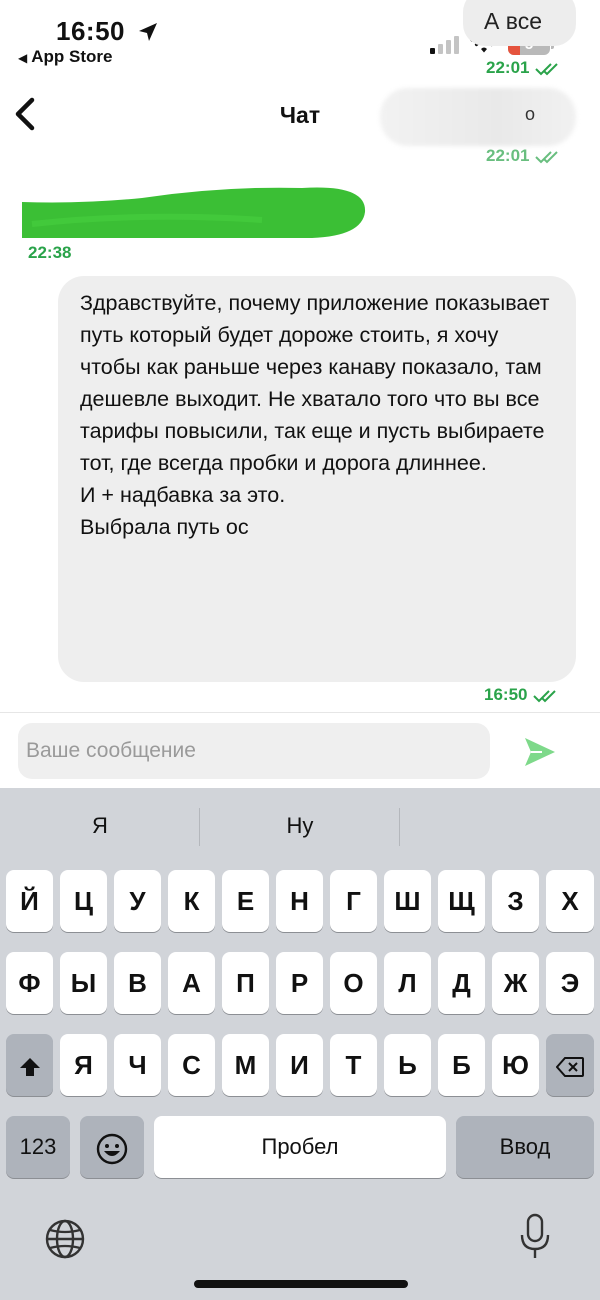 The width and height of the screenshot is (600, 1300). I want to click on key: П, so click(245, 983).